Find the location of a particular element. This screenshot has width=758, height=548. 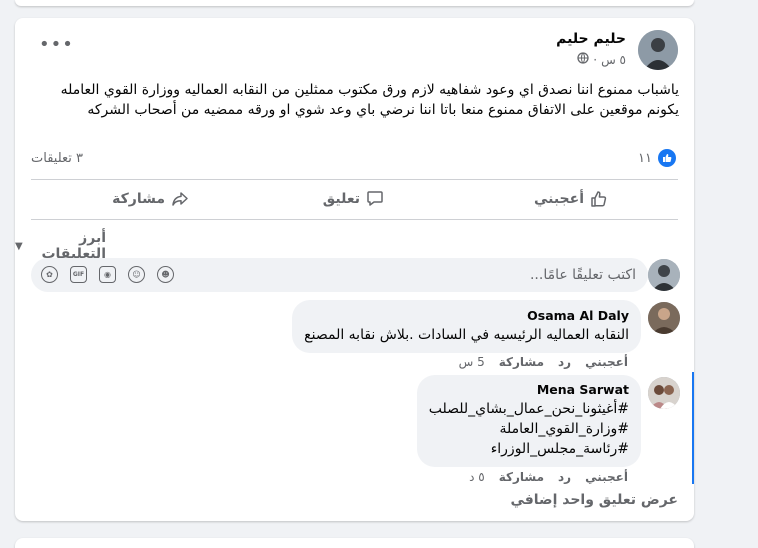

sticker-icon: ✿ is located at coordinates (49, 274).